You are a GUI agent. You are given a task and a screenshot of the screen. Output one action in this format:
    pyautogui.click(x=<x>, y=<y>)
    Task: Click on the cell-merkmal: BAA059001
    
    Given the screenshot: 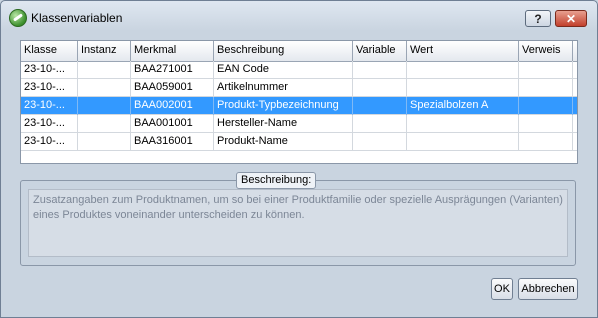 What is the action you would take?
    pyautogui.click(x=172, y=88)
    